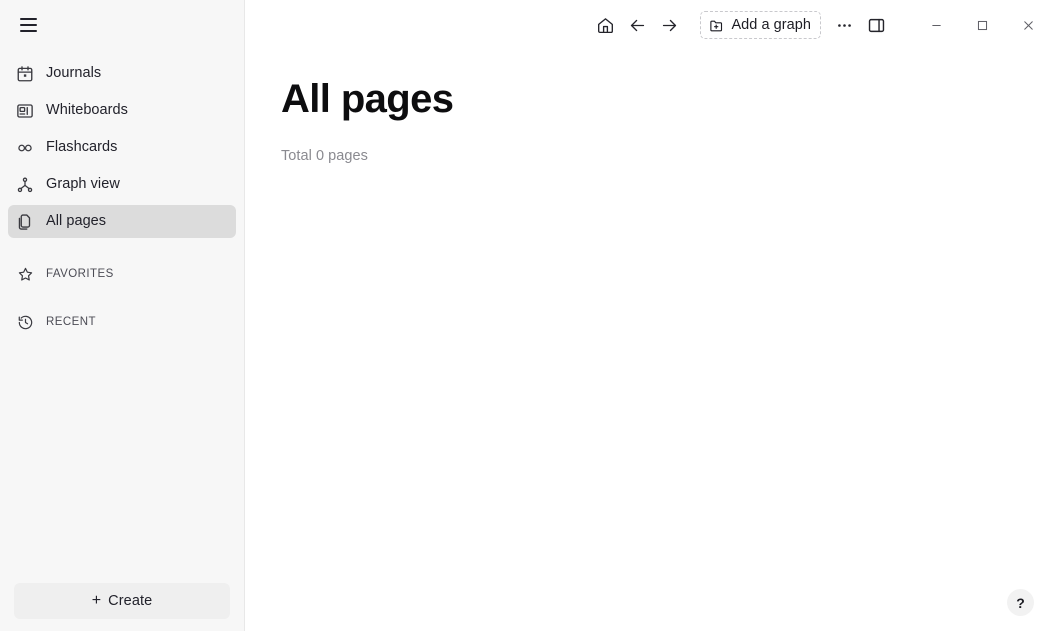 The width and height of the screenshot is (1051, 631). Describe the element at coordinates (122, 460) in the screenshot. I see `sidebar-filler` at that location.